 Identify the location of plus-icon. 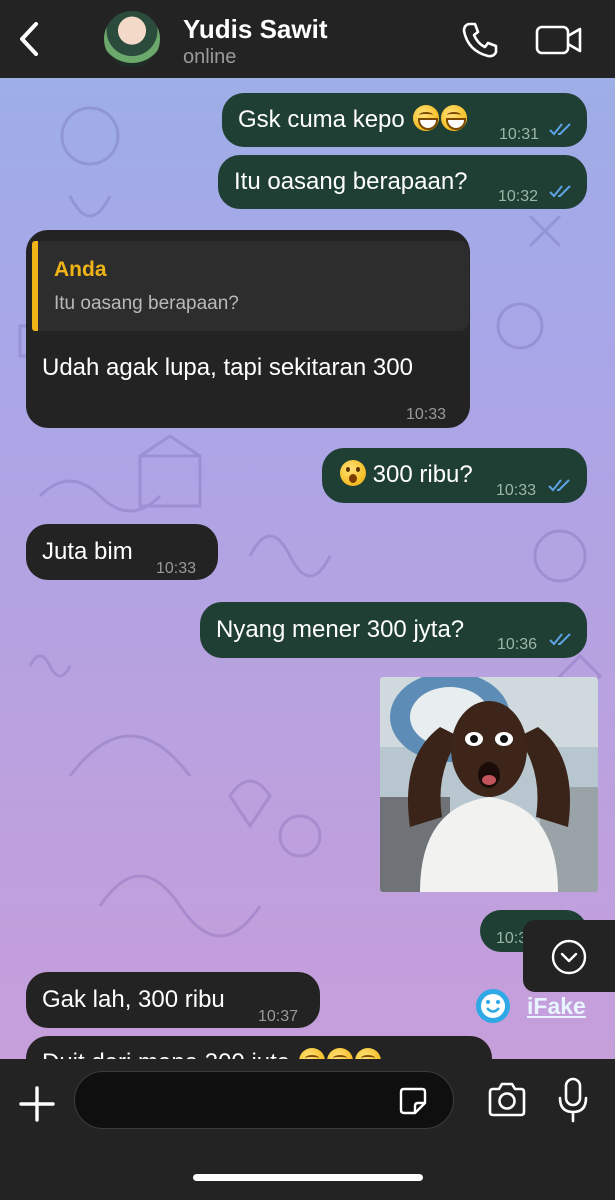
(37, 1104).